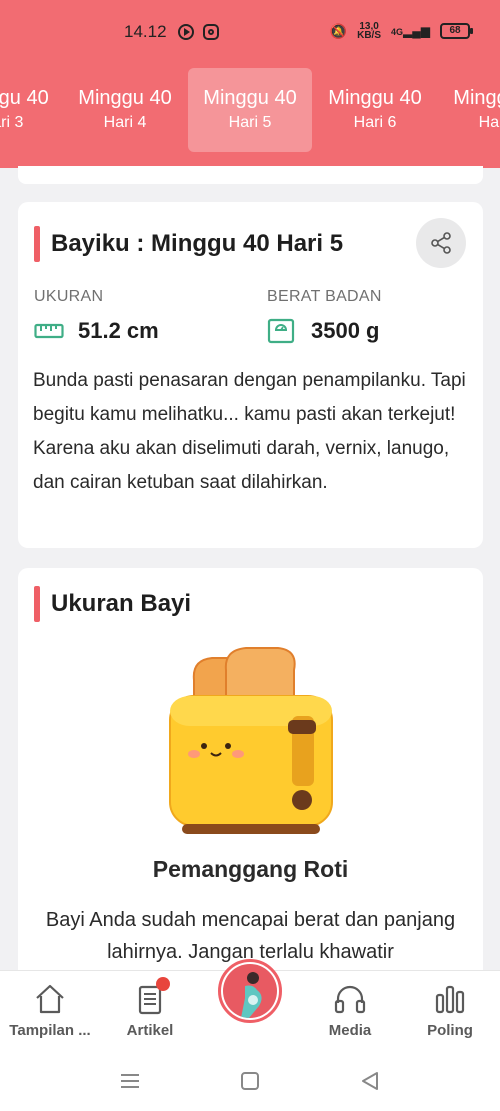 The width and height of the screenshot is (500, 1111). Describe the element at coordinates (450, 1030) in the screenshot. I see `nav-poll-label: Poling` at that location.